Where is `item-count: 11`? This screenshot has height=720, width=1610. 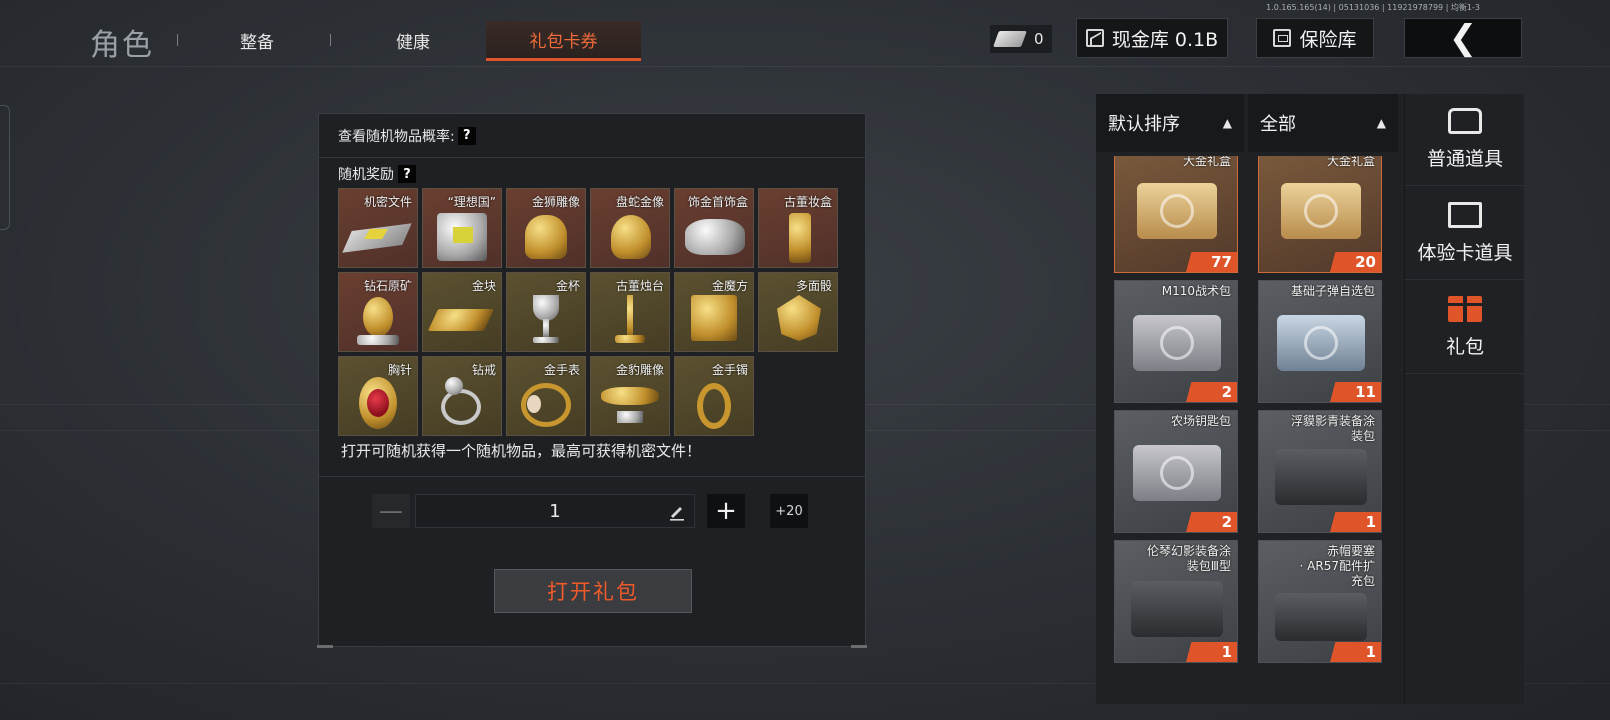
item-count: 11 is located at coordinates (1351, 392).